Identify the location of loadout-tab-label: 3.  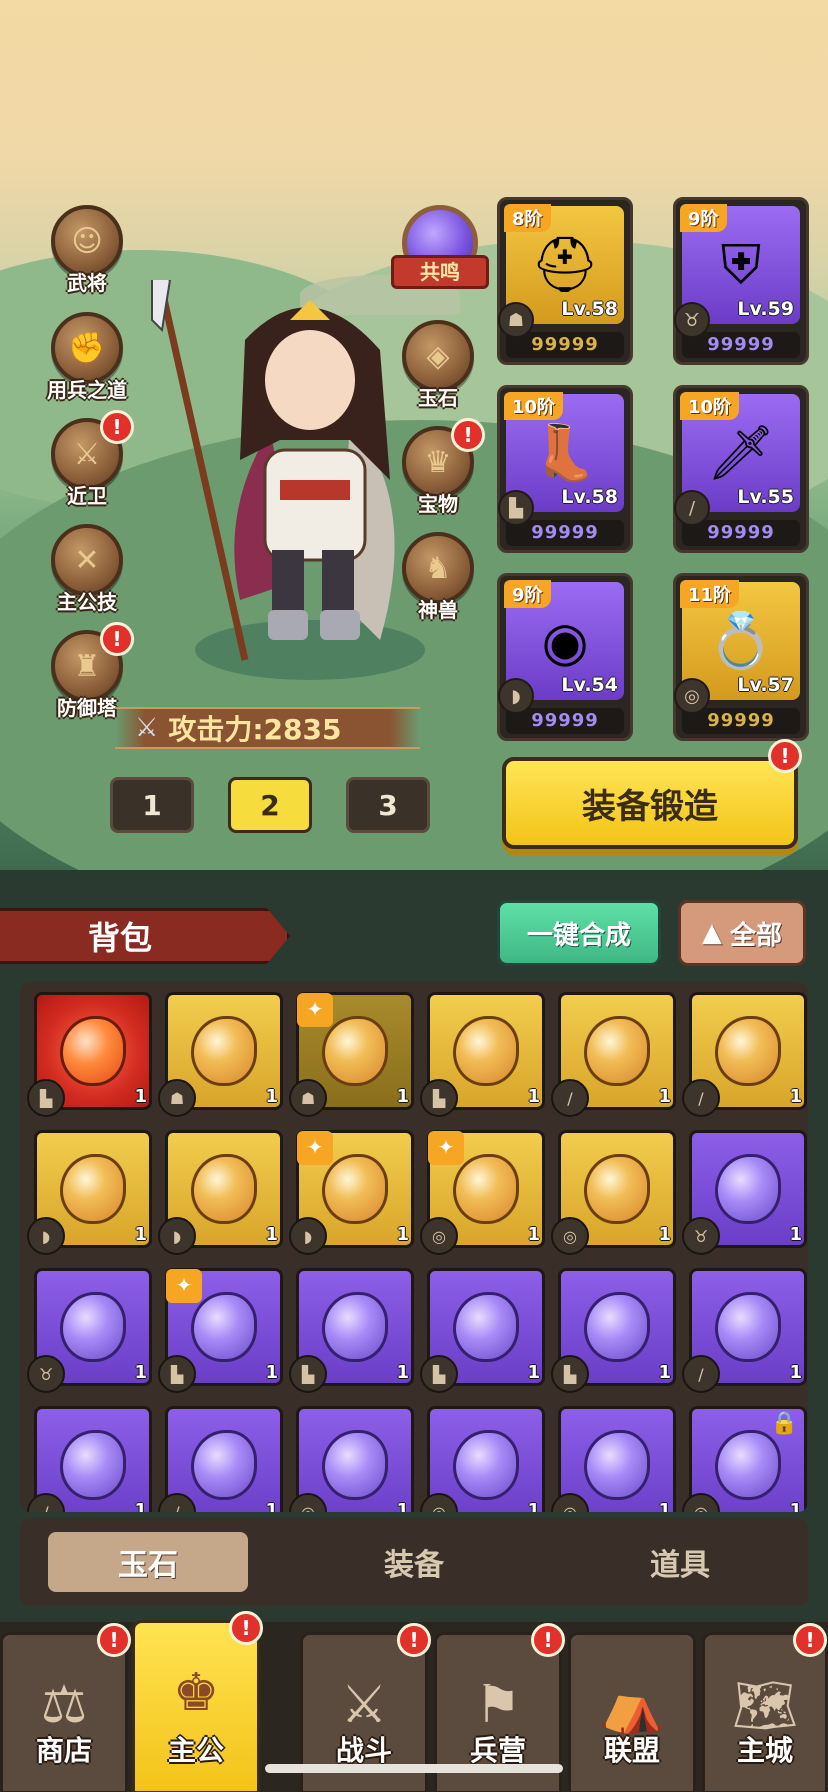
(388, 805).